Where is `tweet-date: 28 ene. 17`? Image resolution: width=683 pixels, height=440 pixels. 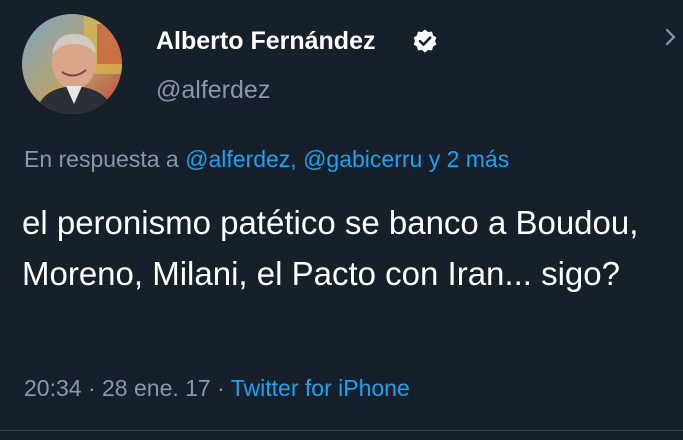
tweet-date: 28 ene. 17 is located at coordinates (156, 388).